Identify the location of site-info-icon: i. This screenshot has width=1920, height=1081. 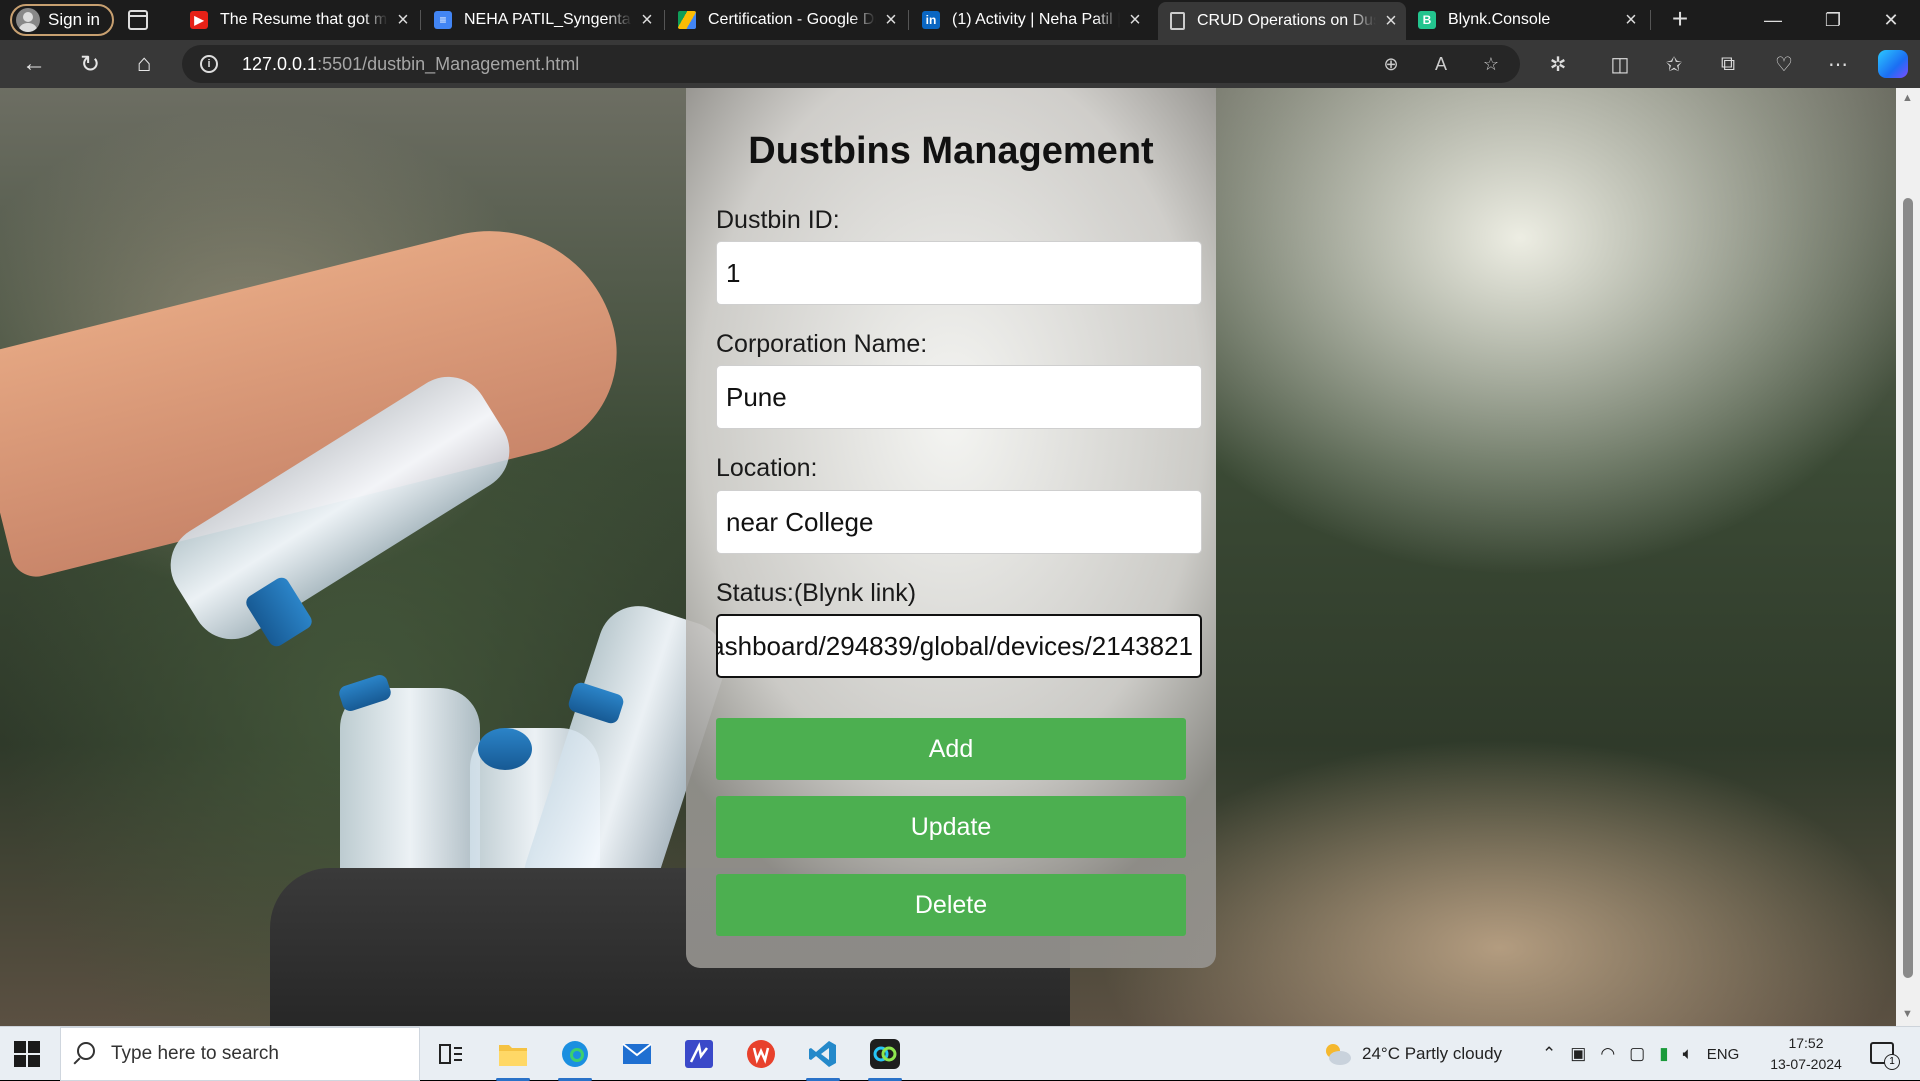
(209, 64).